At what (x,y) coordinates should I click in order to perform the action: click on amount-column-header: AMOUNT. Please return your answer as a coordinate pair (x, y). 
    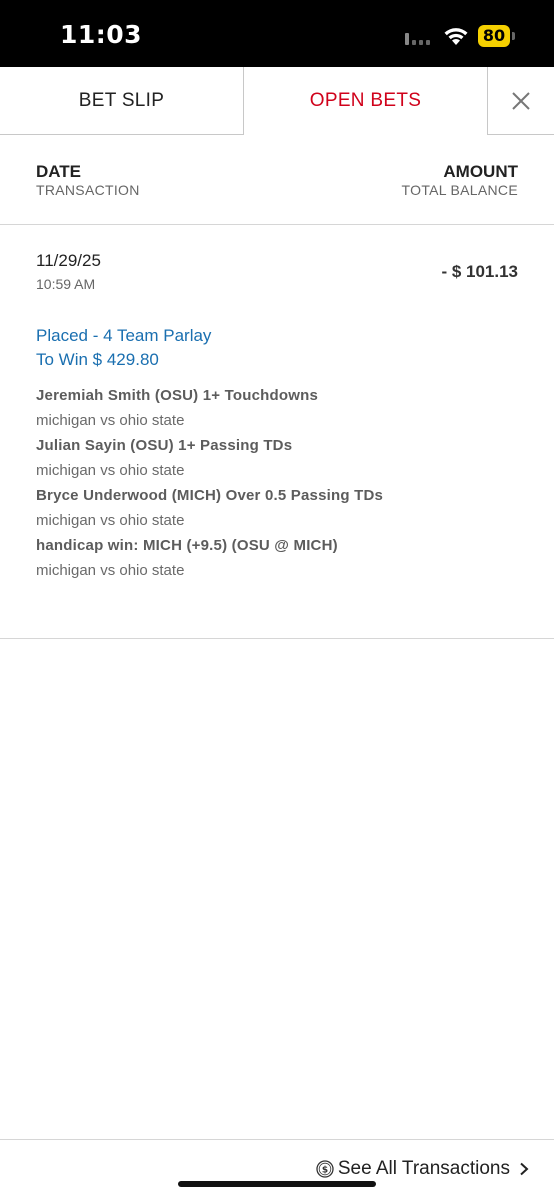
    Looking at the image, I should click on (480, 171).